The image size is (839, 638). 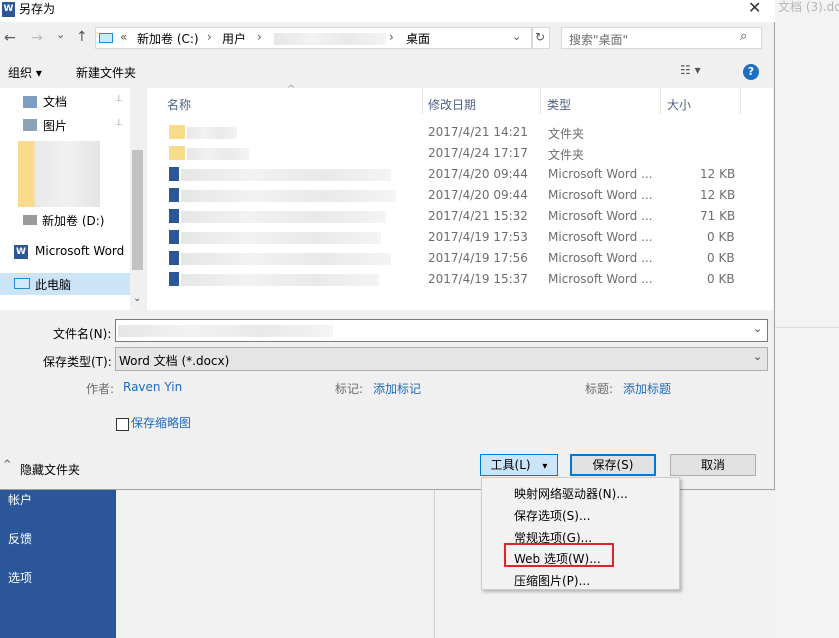 What do you see at coordinates (478, 174) in the screenshot?
I see `file-date: 2017/4/20 09:44` at bounding box center [478, 174].